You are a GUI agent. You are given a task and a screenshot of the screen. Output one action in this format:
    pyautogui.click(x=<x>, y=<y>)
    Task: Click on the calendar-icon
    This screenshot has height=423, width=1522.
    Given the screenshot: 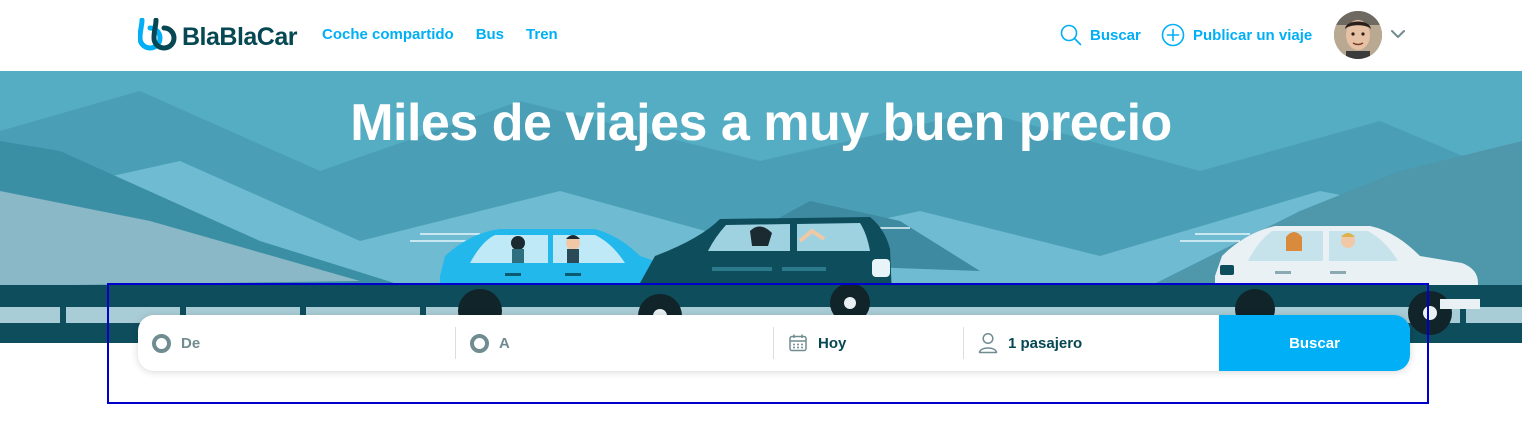 What is the action you would take?
    pyautogui.click(x=798, y=343)
    